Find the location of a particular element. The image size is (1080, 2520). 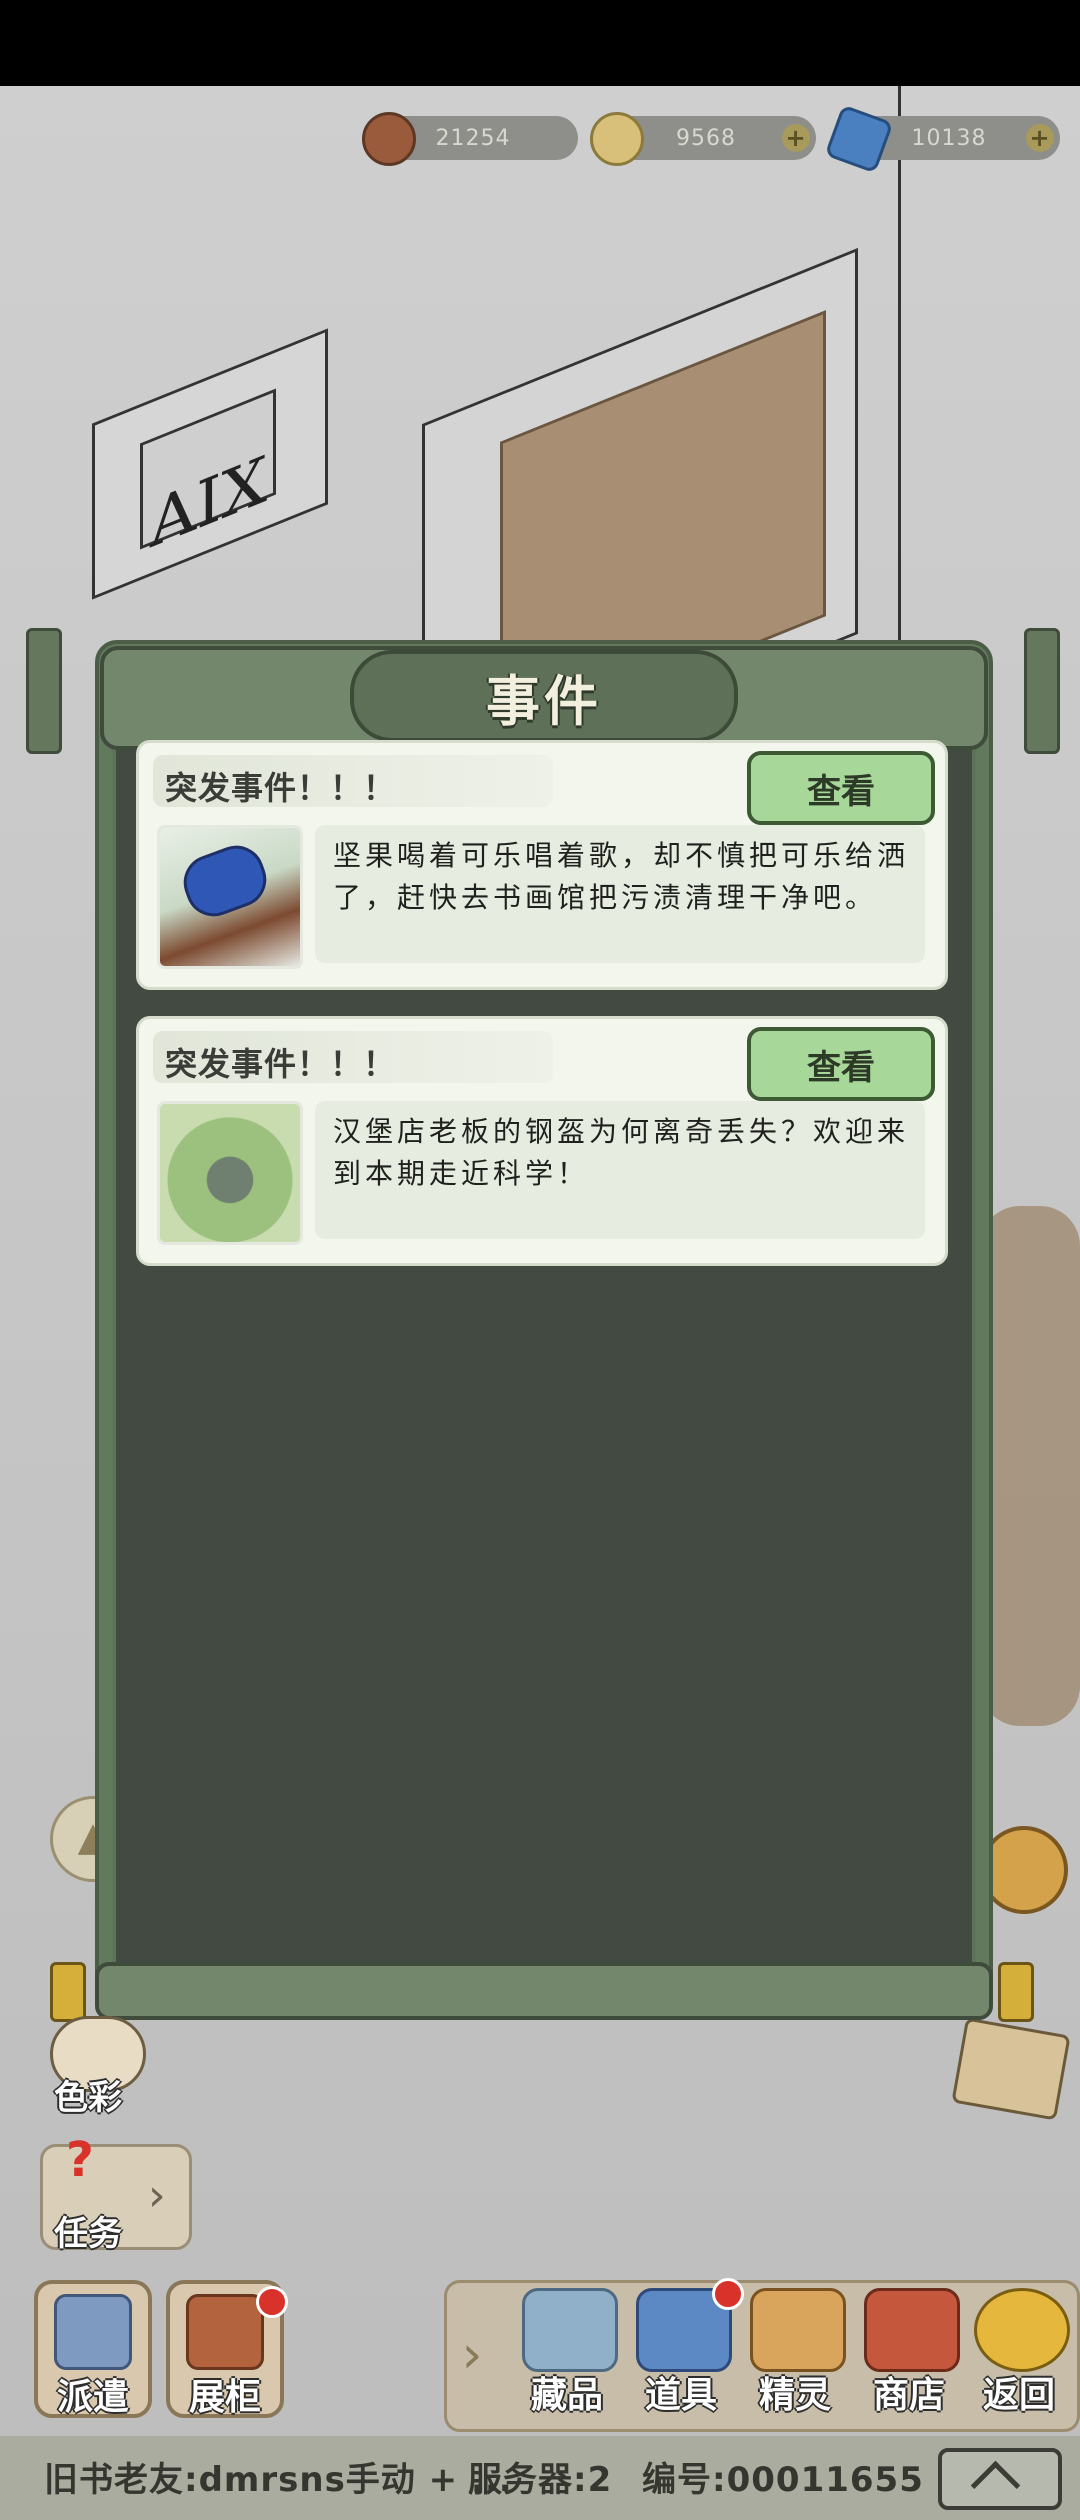

dock-shop-button: 商店 is located at coordinates (909, 2352).